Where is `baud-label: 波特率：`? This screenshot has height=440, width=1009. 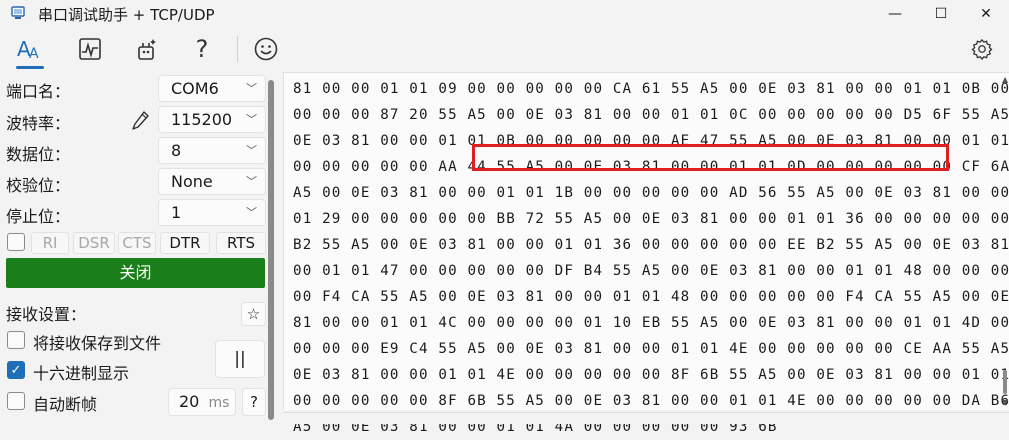 baud-label: 波特率： is located at coordinates (38, 123).